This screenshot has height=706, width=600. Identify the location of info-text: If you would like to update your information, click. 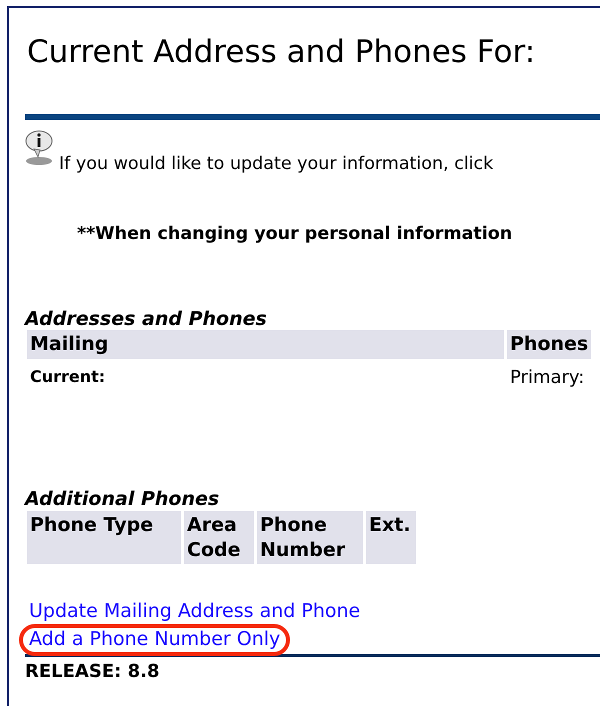
(276, 164).